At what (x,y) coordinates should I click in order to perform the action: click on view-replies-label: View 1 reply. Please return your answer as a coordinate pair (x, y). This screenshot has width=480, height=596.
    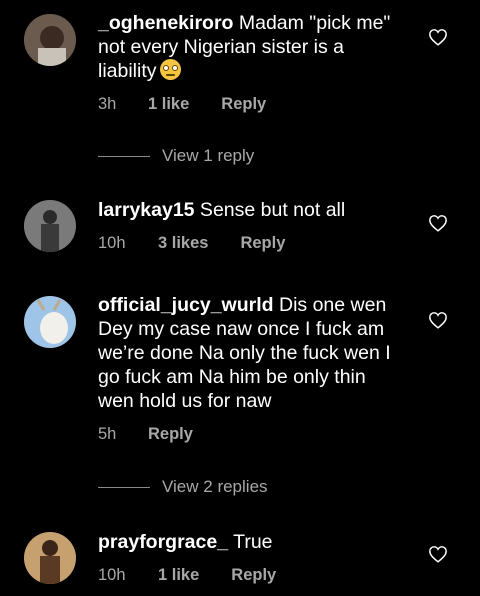
    Looking at the image, I should click on (208, 155).